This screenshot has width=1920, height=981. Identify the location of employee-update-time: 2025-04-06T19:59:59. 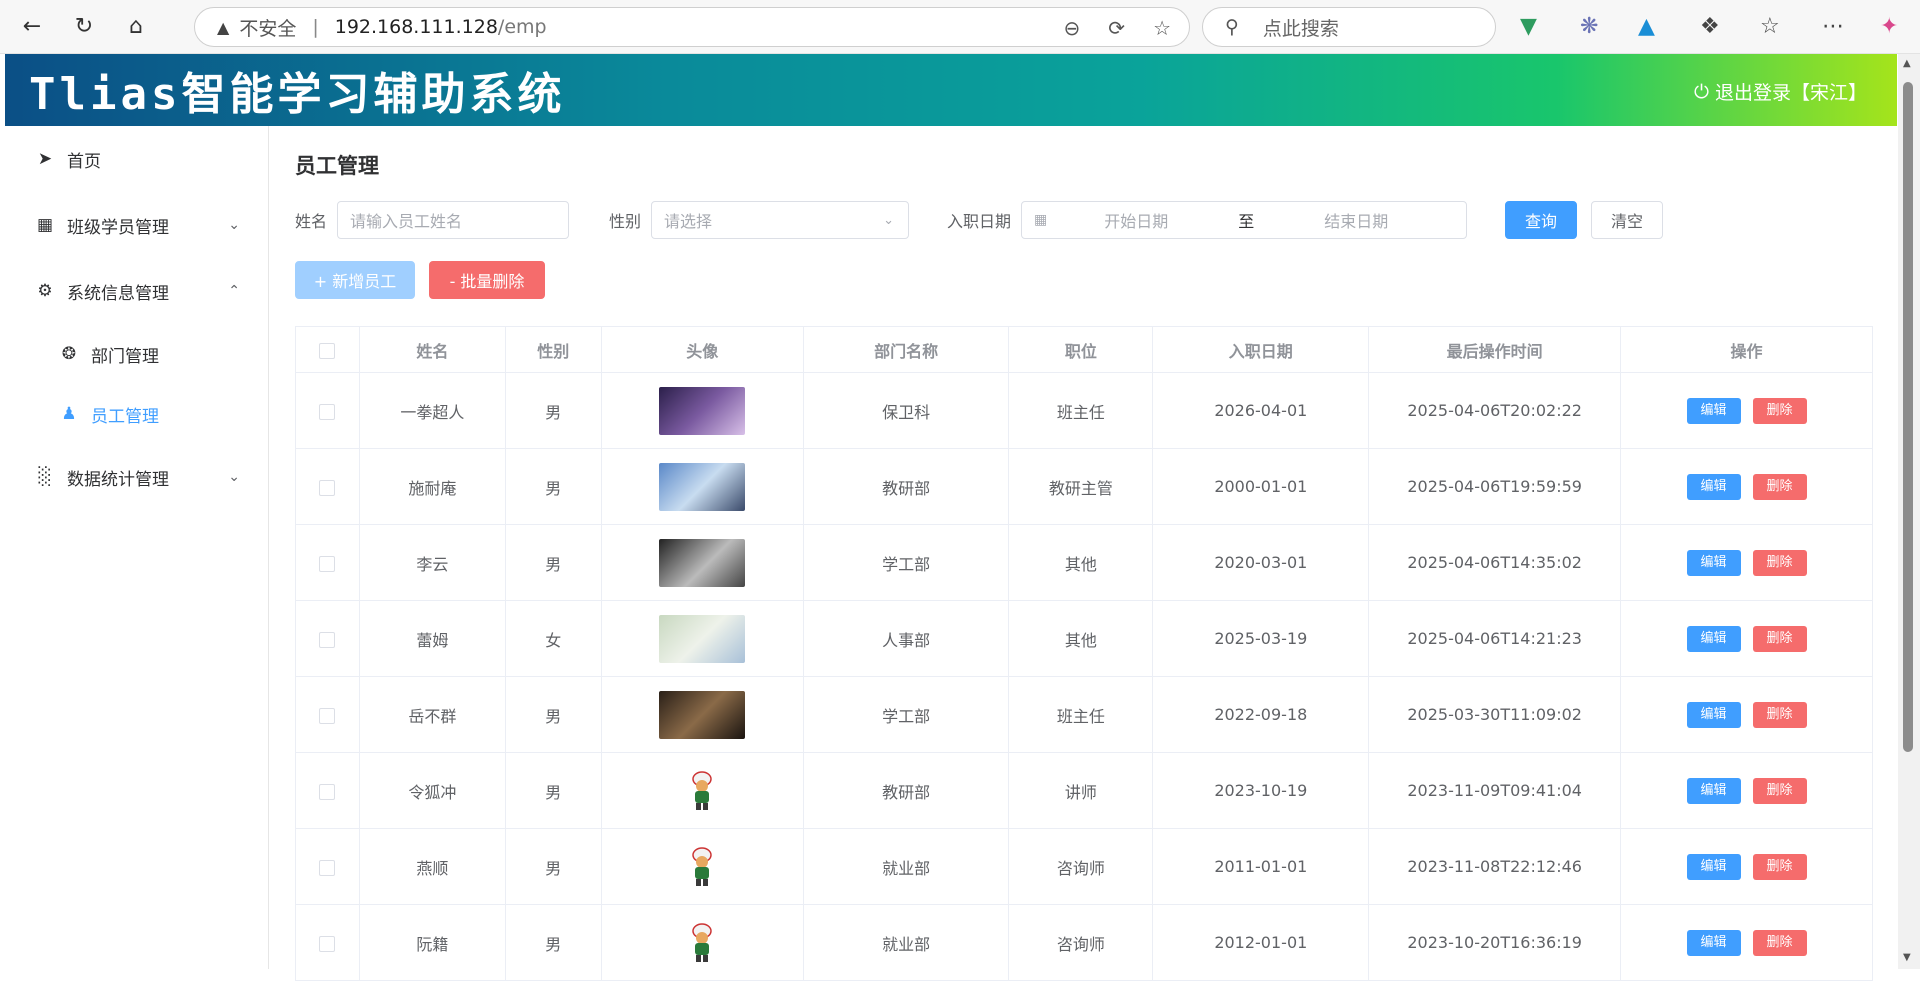
(1495, 486).